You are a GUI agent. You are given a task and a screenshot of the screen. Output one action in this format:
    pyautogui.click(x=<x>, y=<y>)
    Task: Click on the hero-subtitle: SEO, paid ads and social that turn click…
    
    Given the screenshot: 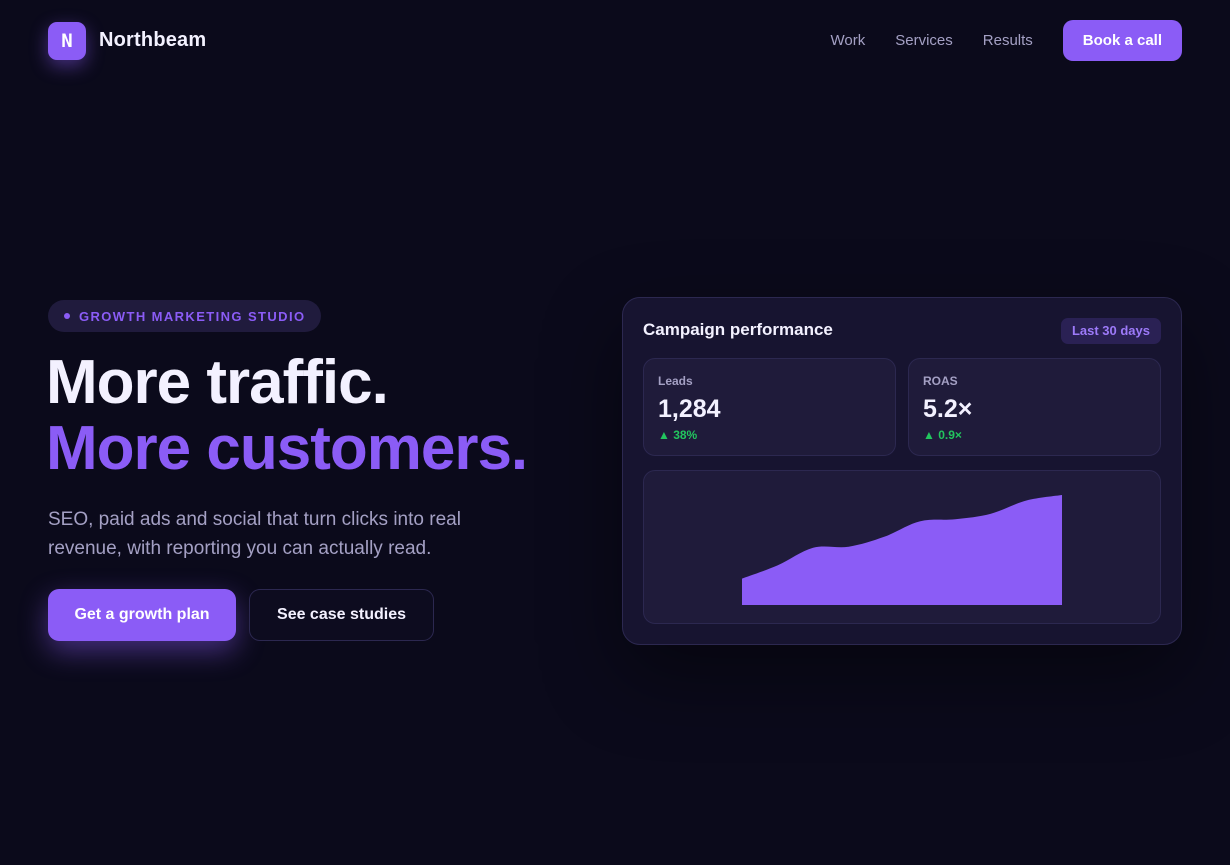 What is the action you would take?
    pyautogui.click(x=254, y=534)
    